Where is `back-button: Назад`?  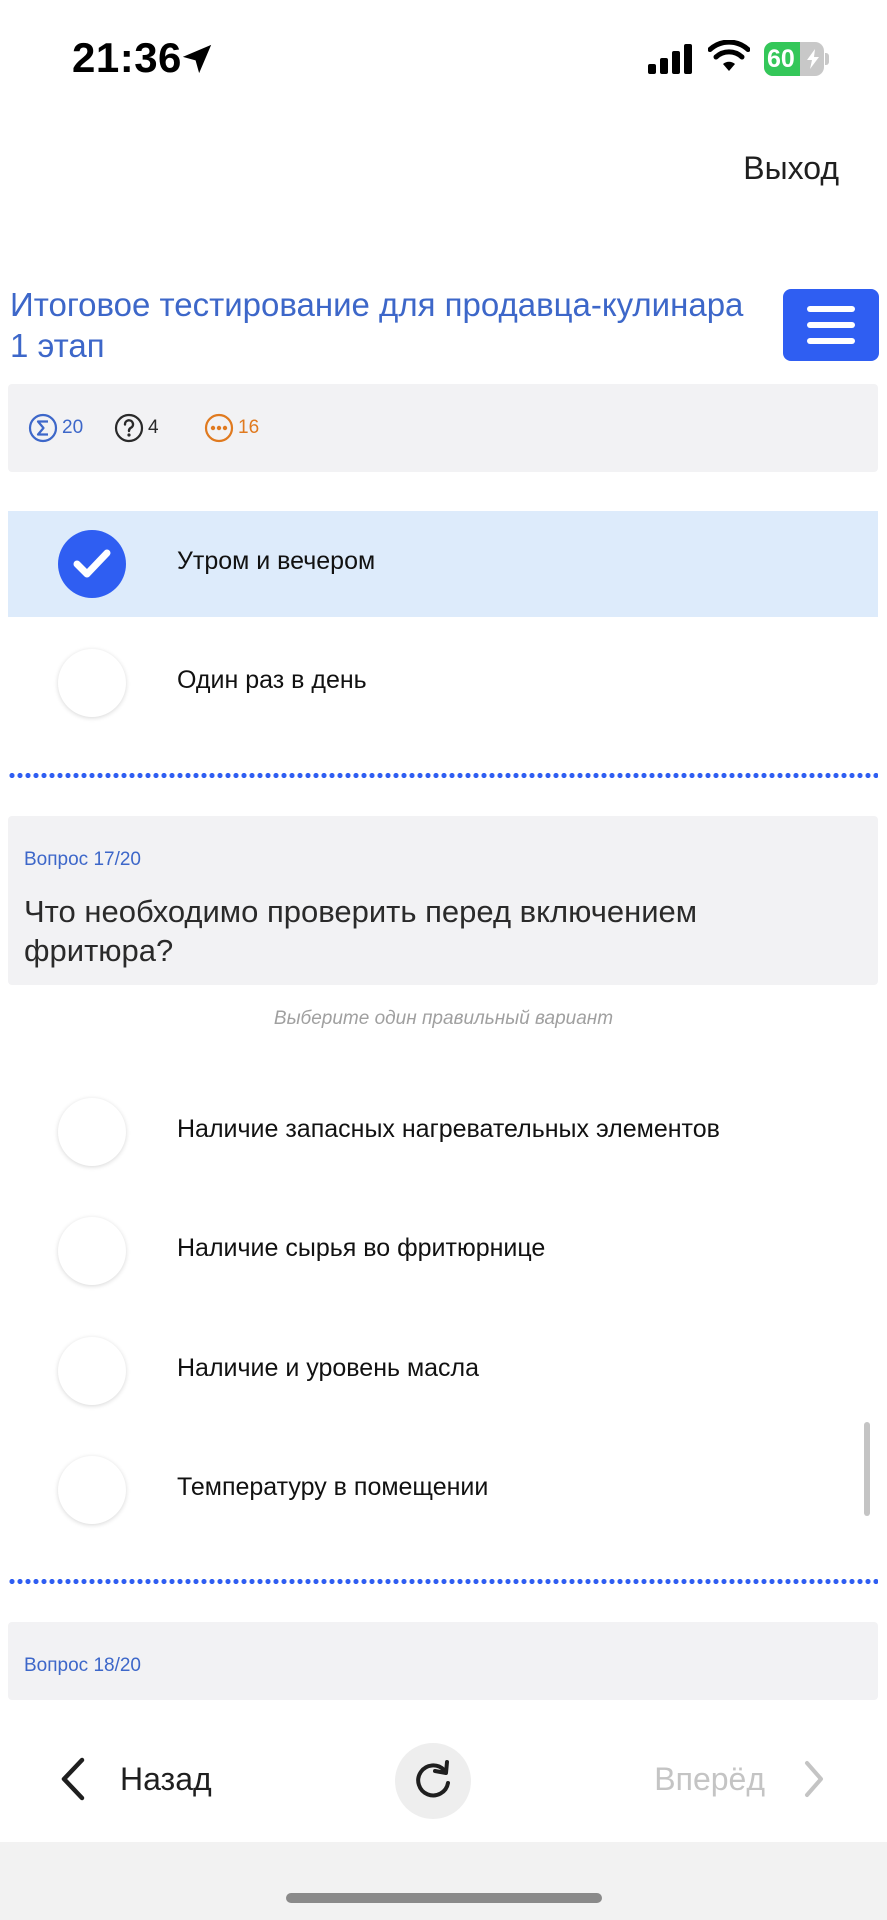
back-button: Назад is located at coordinates (134, 1779).